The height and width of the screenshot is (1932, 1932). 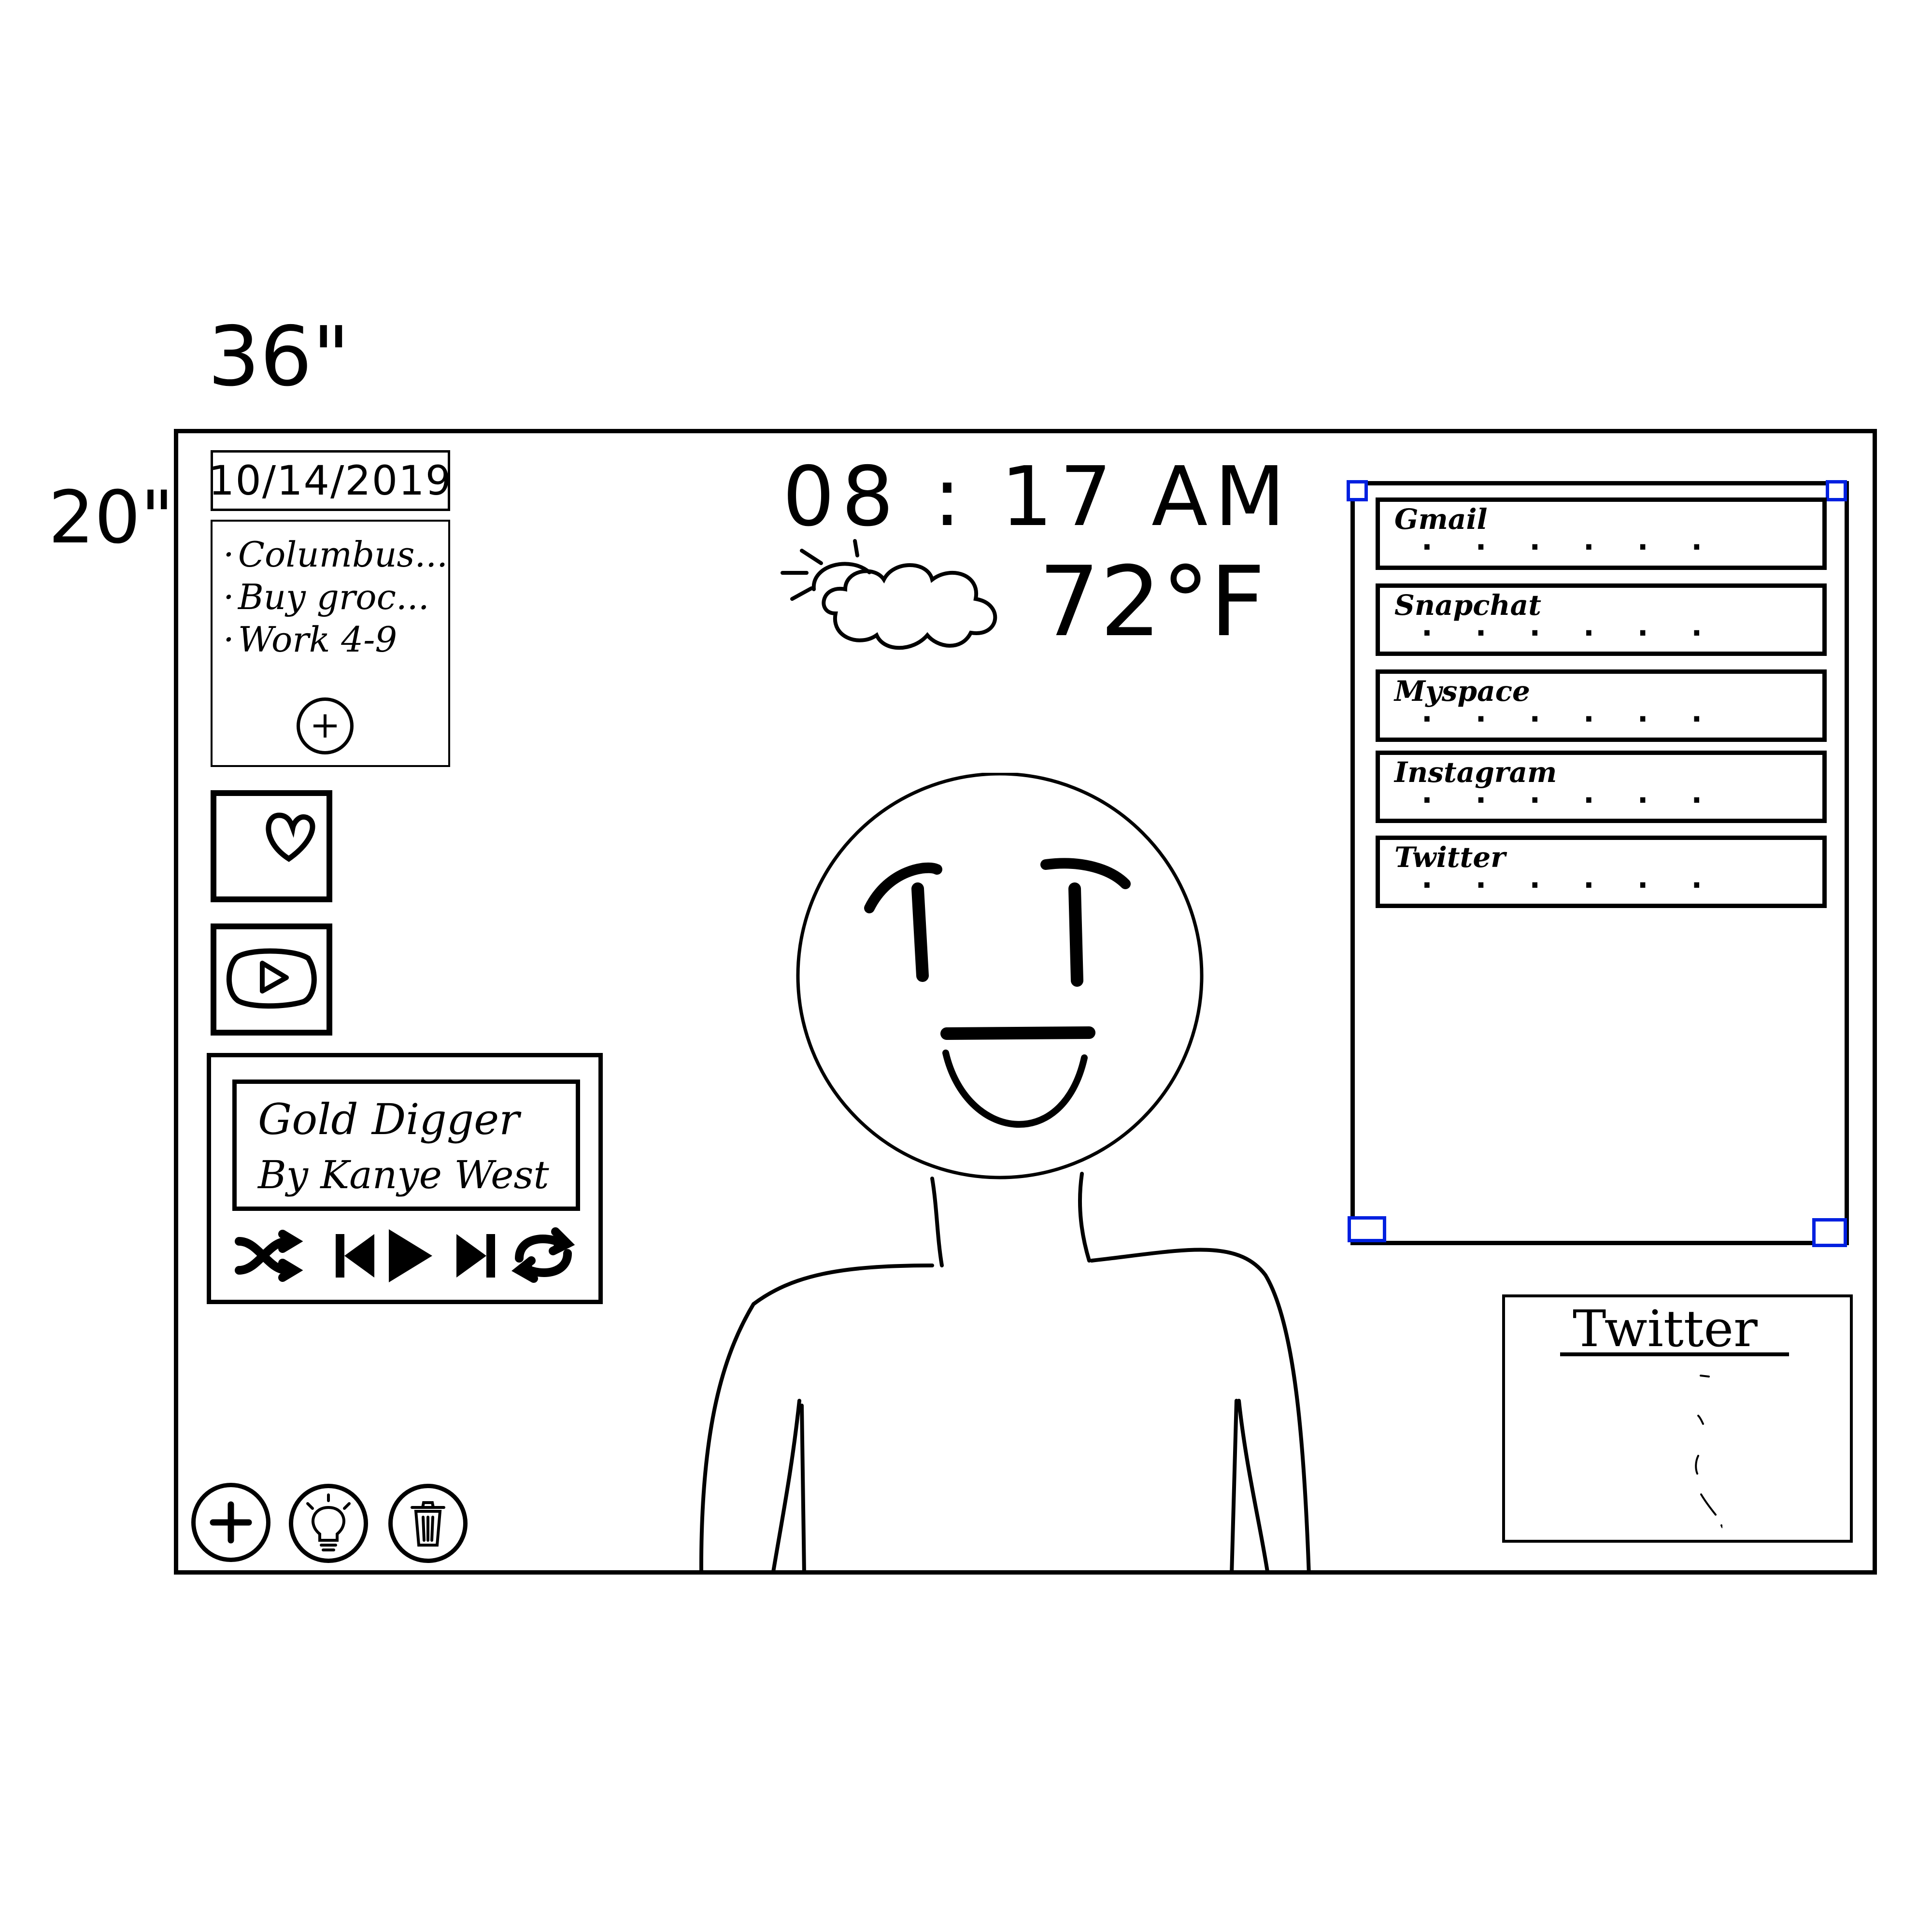 What do you see at coordinates (1151, 602) in the screenshot?
I see `temperature: 72°F` at bounding box center [1151, 602].